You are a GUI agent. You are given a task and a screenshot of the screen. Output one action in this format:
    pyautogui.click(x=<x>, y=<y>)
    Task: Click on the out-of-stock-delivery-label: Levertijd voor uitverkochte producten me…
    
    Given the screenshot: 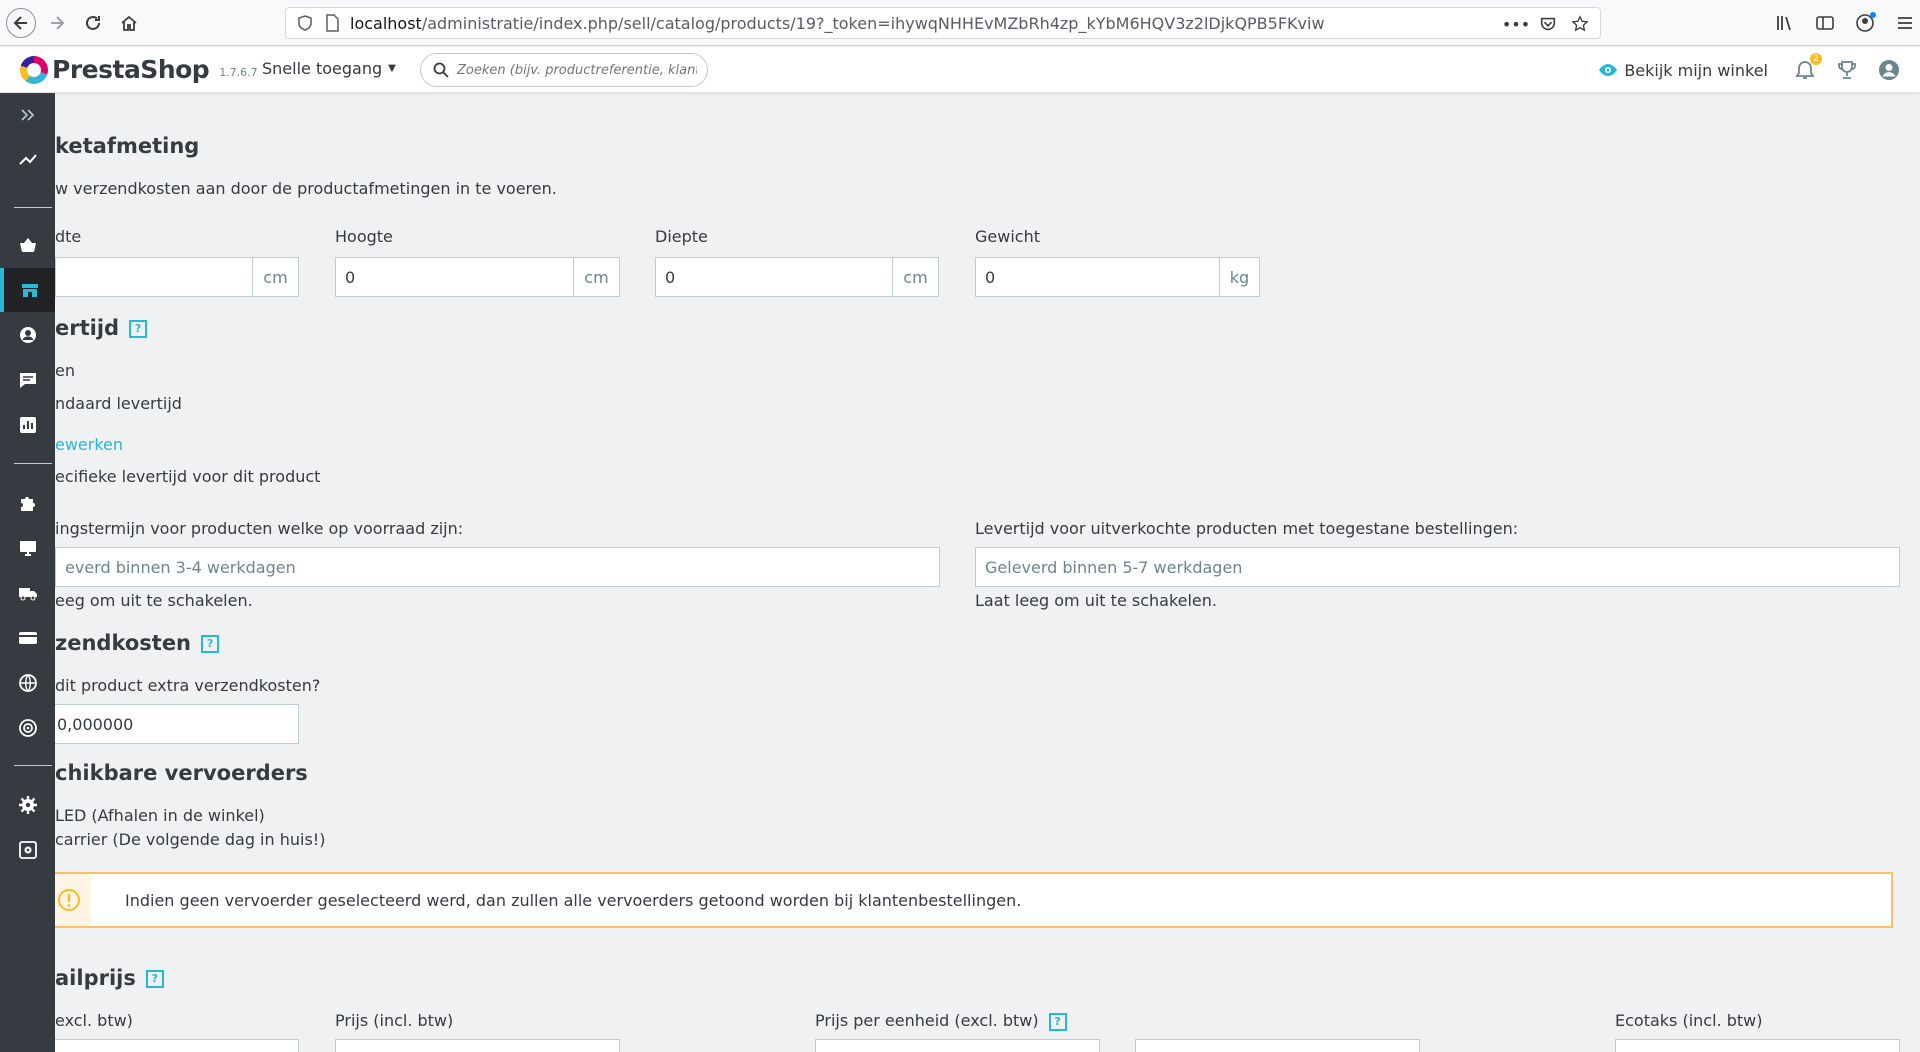 What is the action you would take?
    pyautogui.click(x=1247, y=528)
    